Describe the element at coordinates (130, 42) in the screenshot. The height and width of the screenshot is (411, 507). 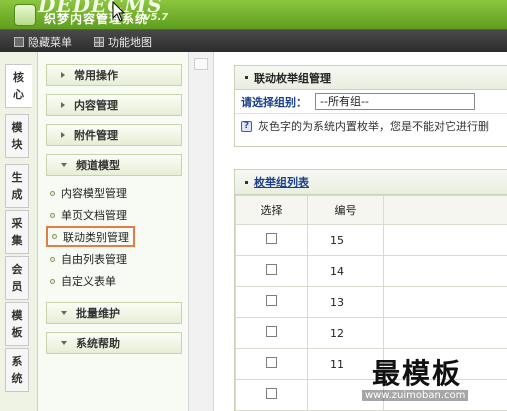
I see `function-map-label: 功能地图` at that location.